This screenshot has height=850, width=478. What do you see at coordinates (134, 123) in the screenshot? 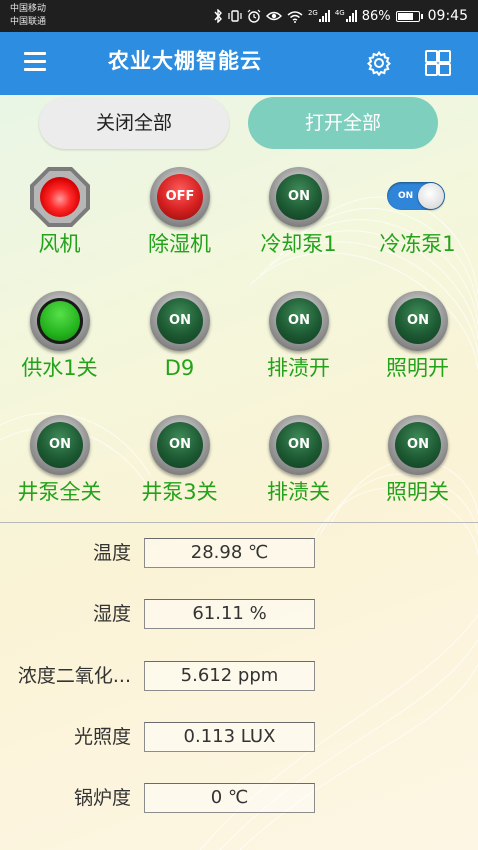
I see `close-all-button: 关闭全部` at bounding box center [134, 123].